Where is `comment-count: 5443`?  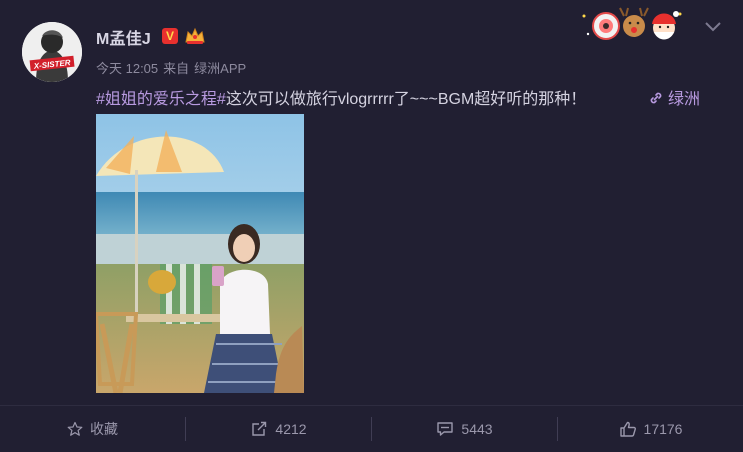 comment-count: 5443 is located at coordinates (477, 429).